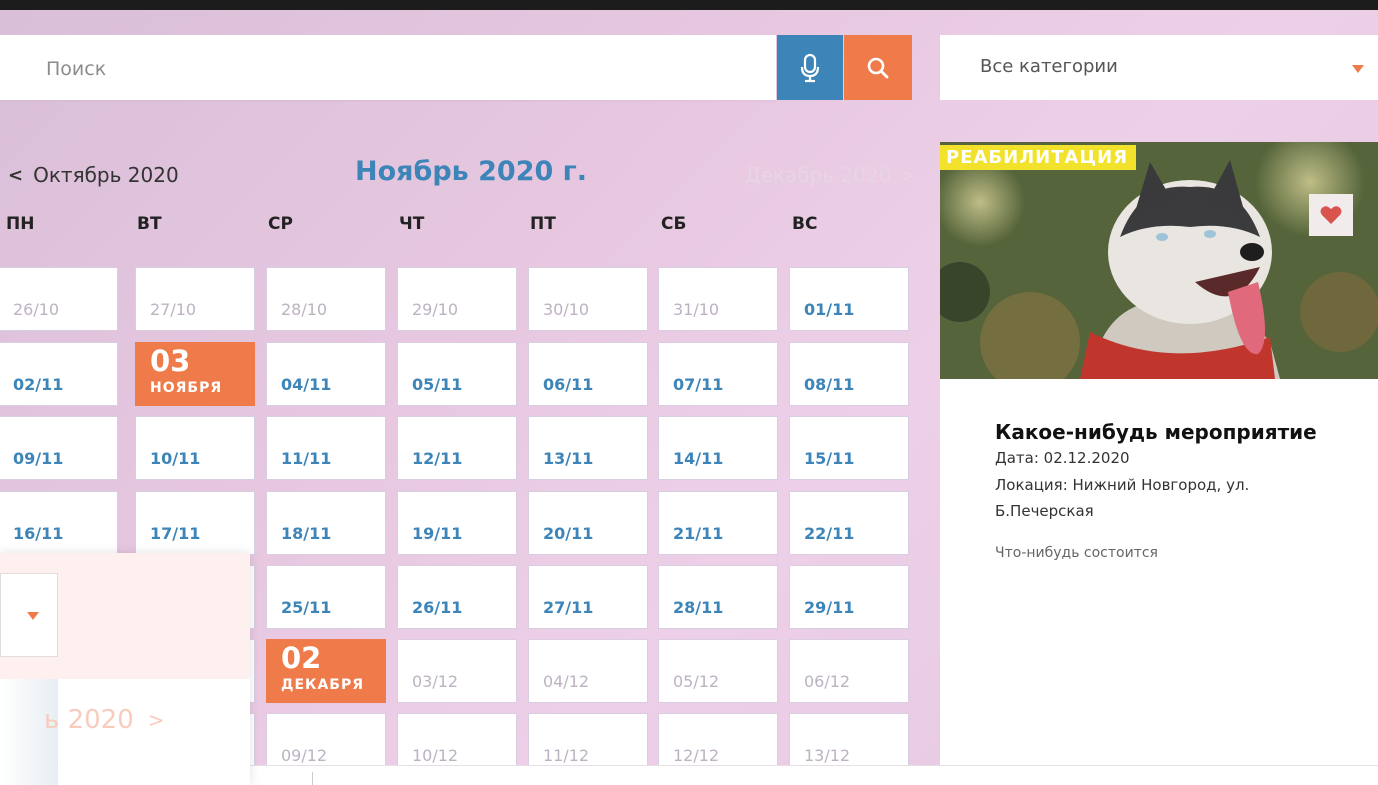  What do you see at coordinates (1159, 67) in the screenshot?
I see `category-select: Все категории` at bounding box center [1159, 67].